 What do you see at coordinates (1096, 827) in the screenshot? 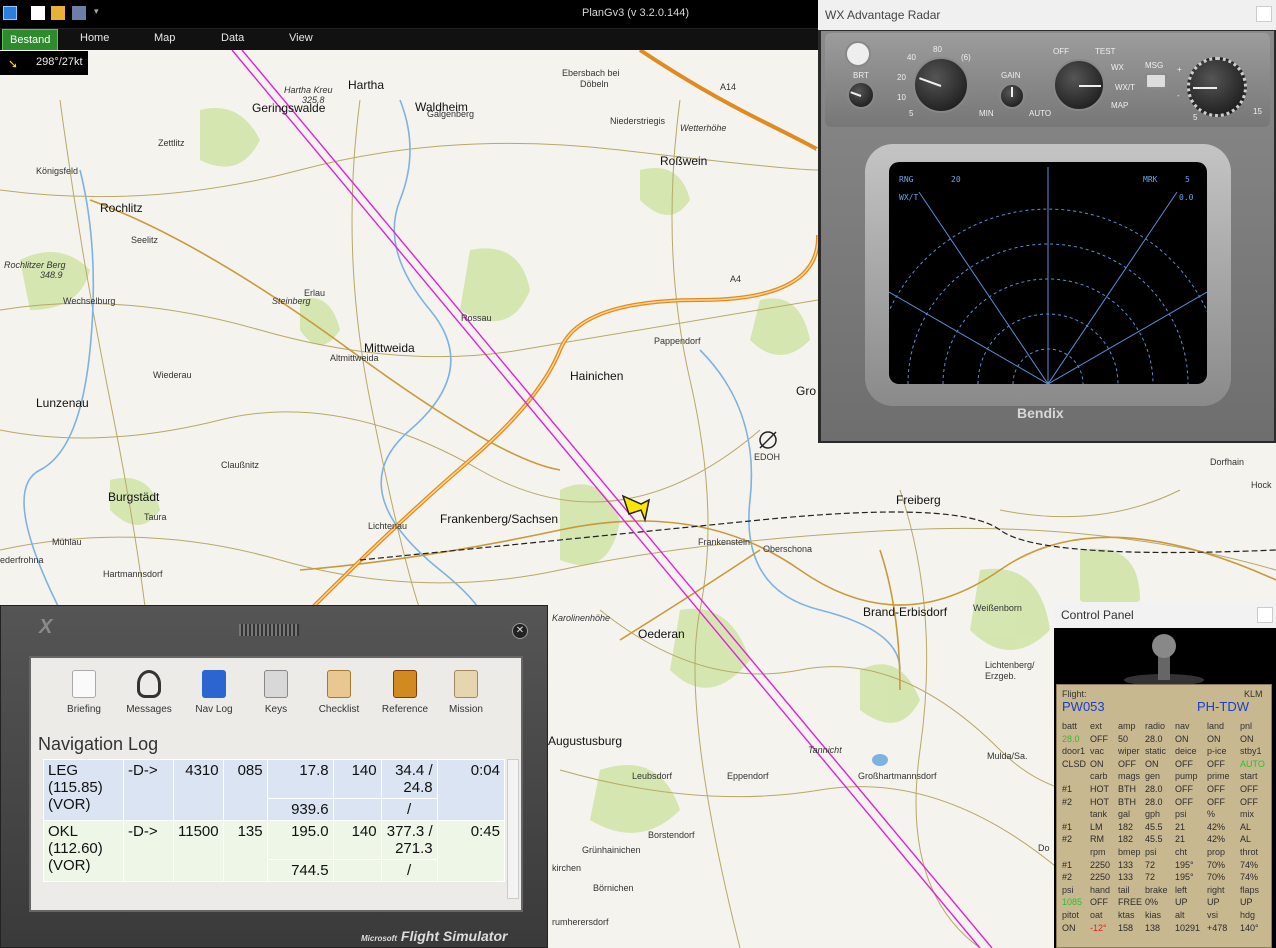
I see `cp-cell: LM` at bounding box center [1096, 827].